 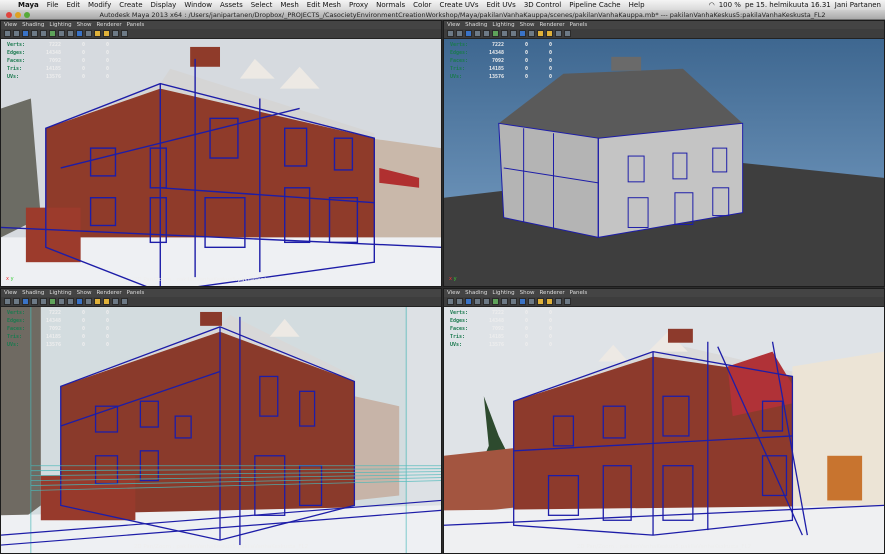 What do you see at coordinates (458, 5) in the screenshot?
I see `menu-create-uvs: Create UVs` at bounding box center [458, 5].